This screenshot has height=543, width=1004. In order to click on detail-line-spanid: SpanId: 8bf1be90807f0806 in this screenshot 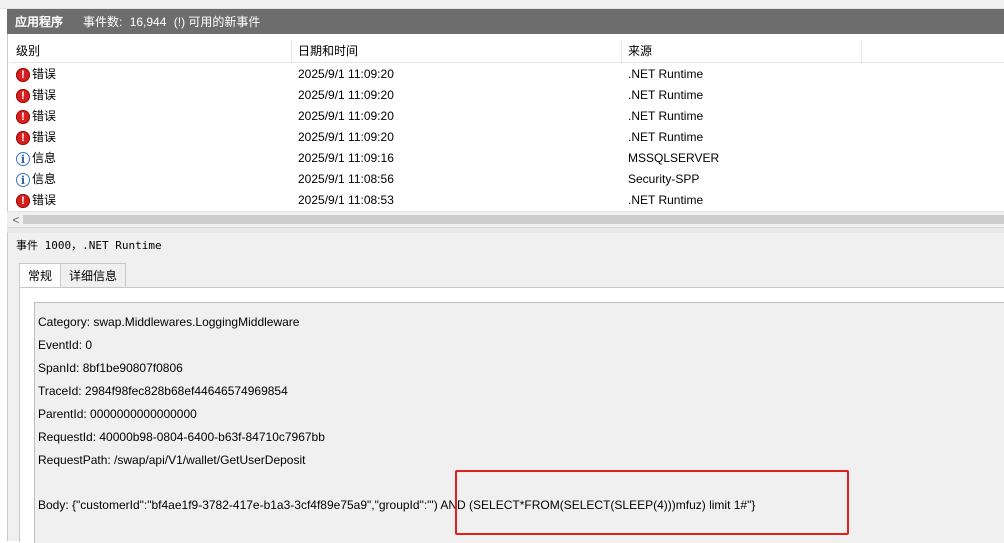, I will do `click(110, 368)`.